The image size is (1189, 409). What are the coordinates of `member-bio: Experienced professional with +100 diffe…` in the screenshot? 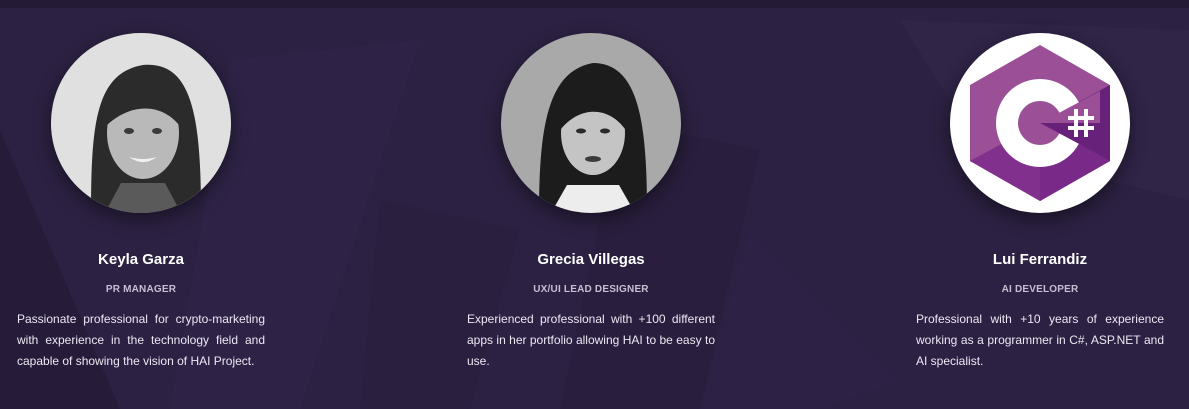 It's located at (591, 340).